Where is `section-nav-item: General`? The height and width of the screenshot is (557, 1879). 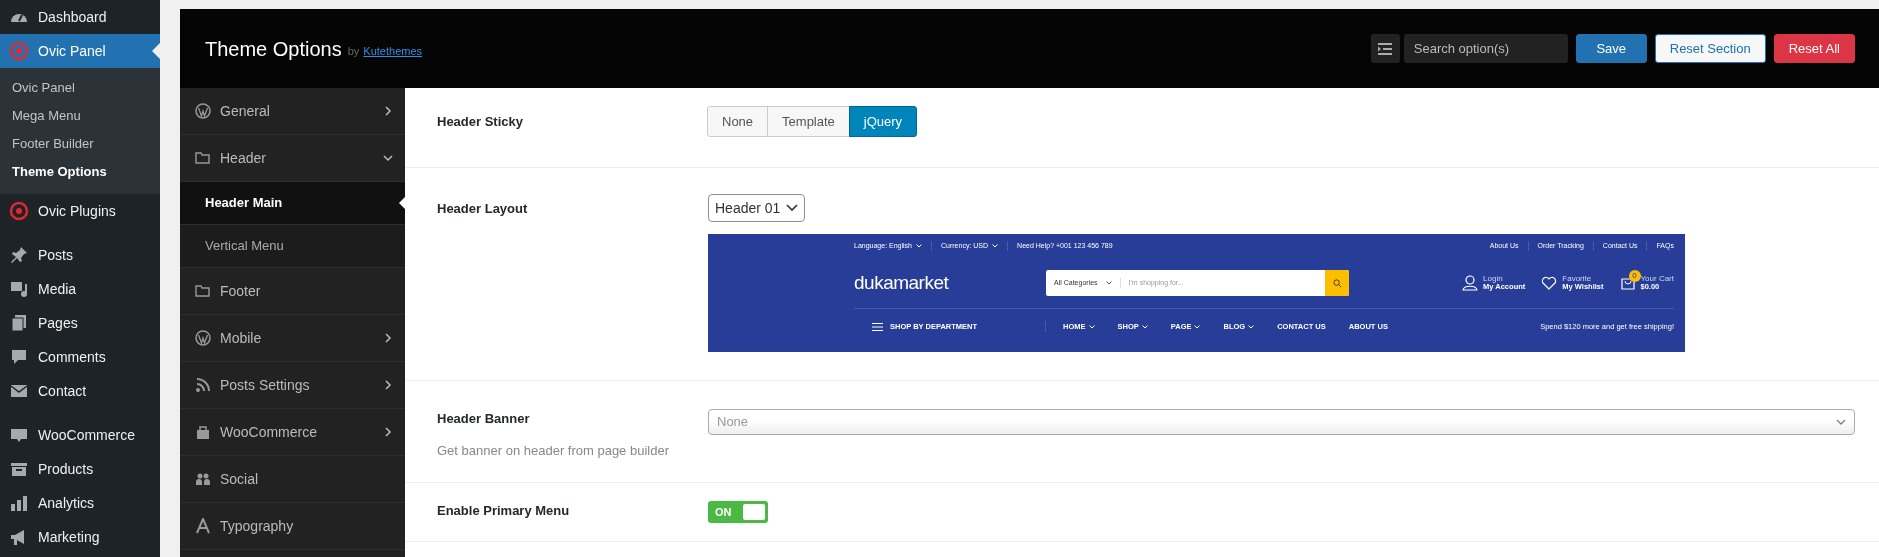 section-nav-item: General is located at coordinates (292, 111).